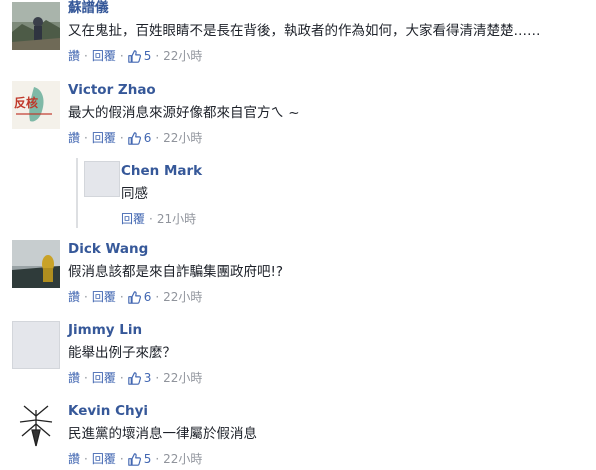 The image size is (596, 470). Describe the element at coordinates (26, 102) in the screenshot. I see `avatar-badge-text: 反核` at that location.